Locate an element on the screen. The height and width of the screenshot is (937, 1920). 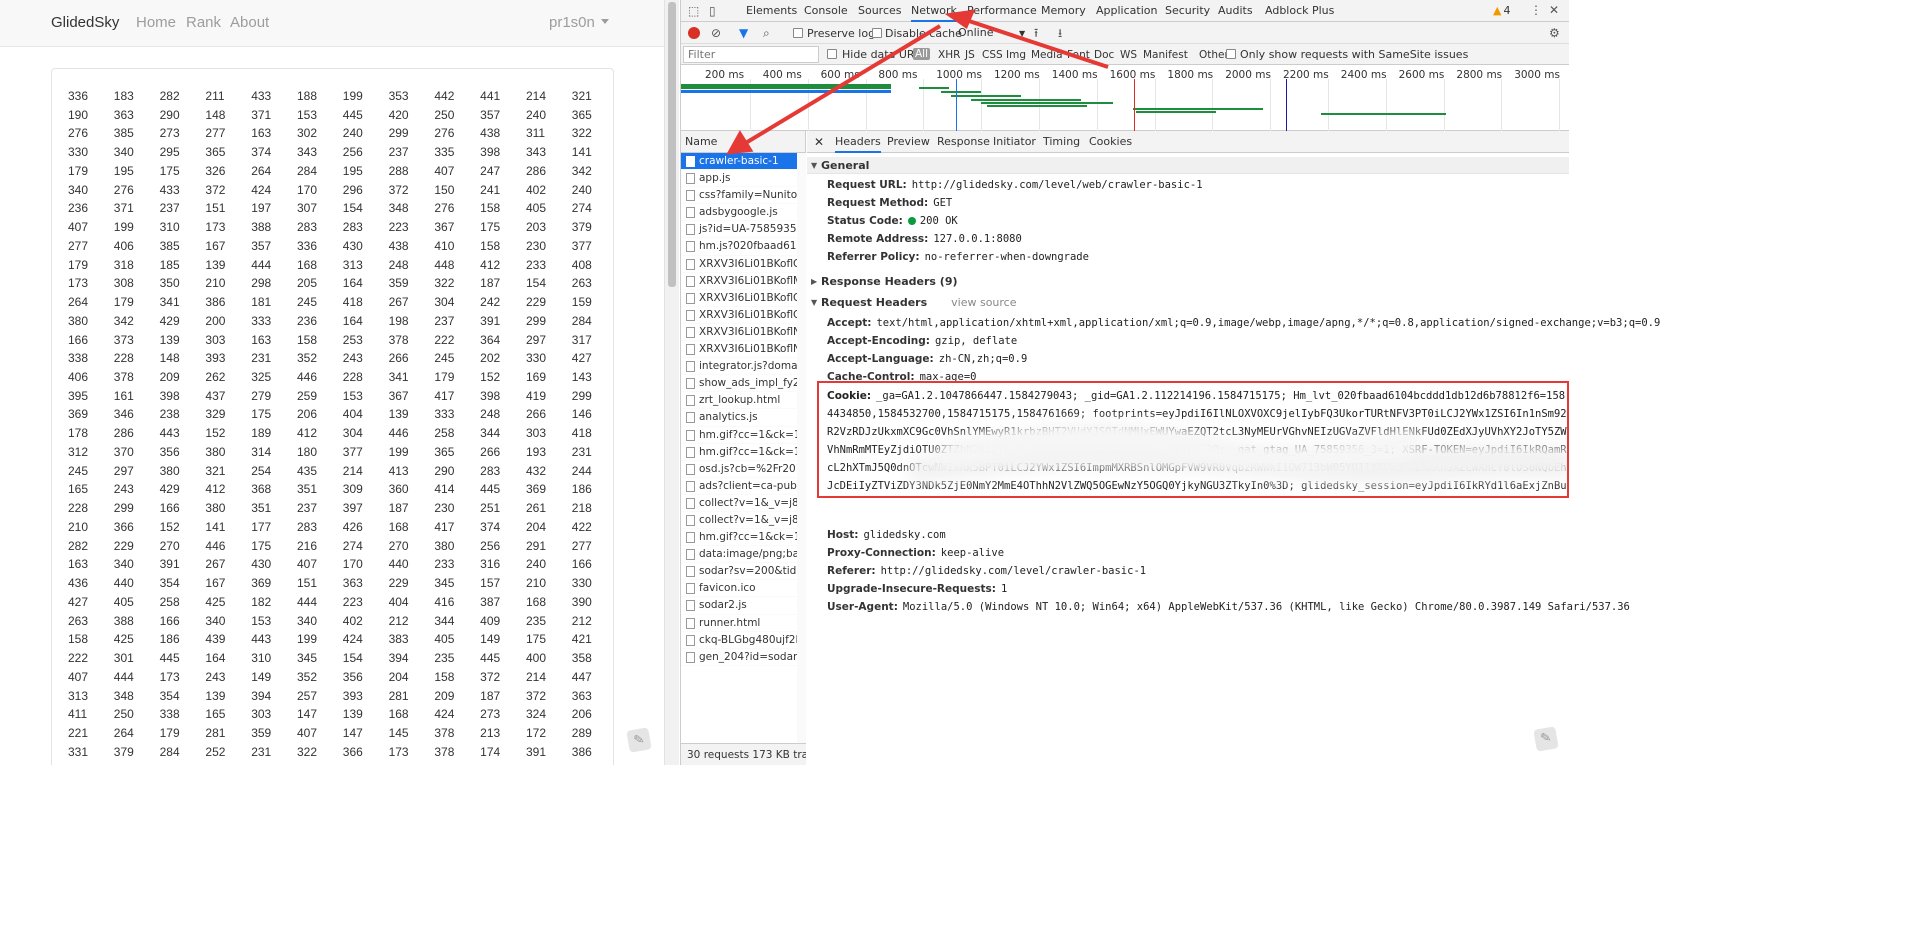
nav-about-link: About is located at coordinates (249, 22).